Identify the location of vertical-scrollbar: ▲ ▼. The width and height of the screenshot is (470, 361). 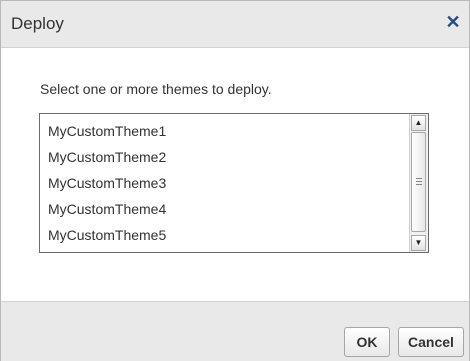
(418, 183).